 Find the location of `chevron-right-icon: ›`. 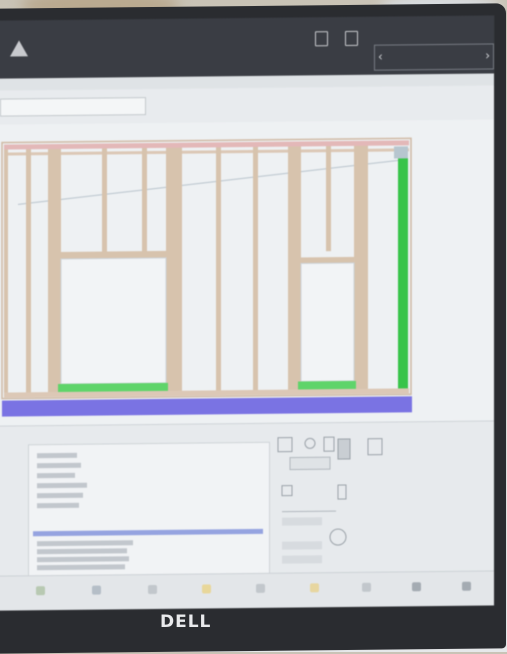

chevron-right-icon: › is located at coordinates (487, 55).